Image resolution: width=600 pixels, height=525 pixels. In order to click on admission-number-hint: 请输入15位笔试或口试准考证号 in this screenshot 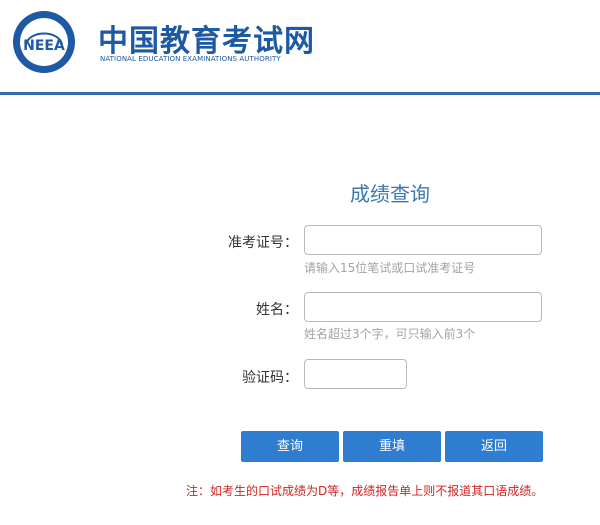, I will do `click(390, 268)`.